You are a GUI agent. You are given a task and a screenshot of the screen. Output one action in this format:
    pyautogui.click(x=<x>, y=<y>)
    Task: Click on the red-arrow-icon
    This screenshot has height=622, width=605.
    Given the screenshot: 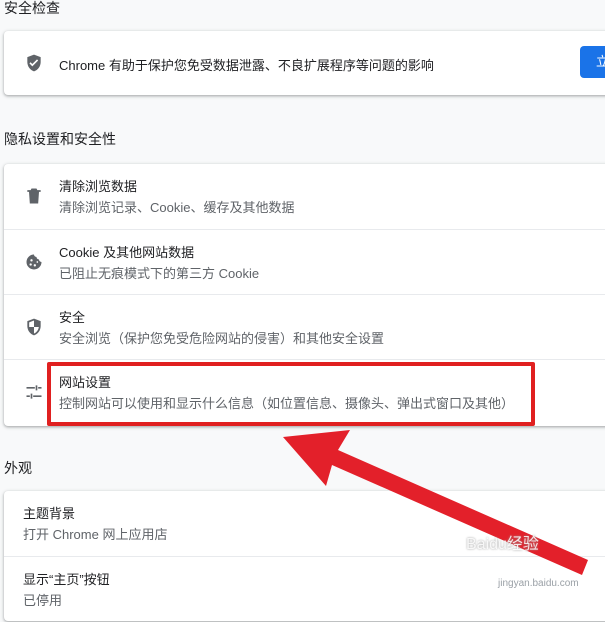 What is the action you would take?
    pyautogui.click(x=435, y=502)
    